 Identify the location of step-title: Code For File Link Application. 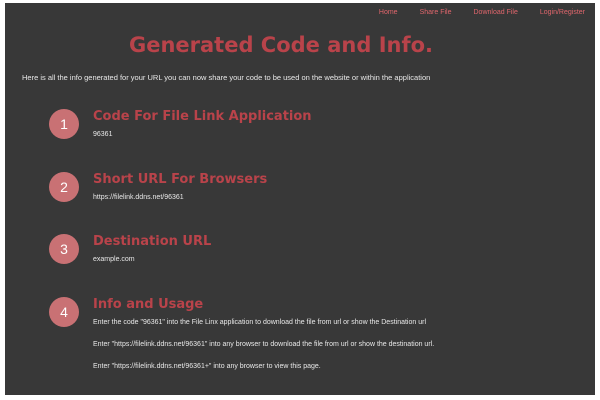
(202, 116).